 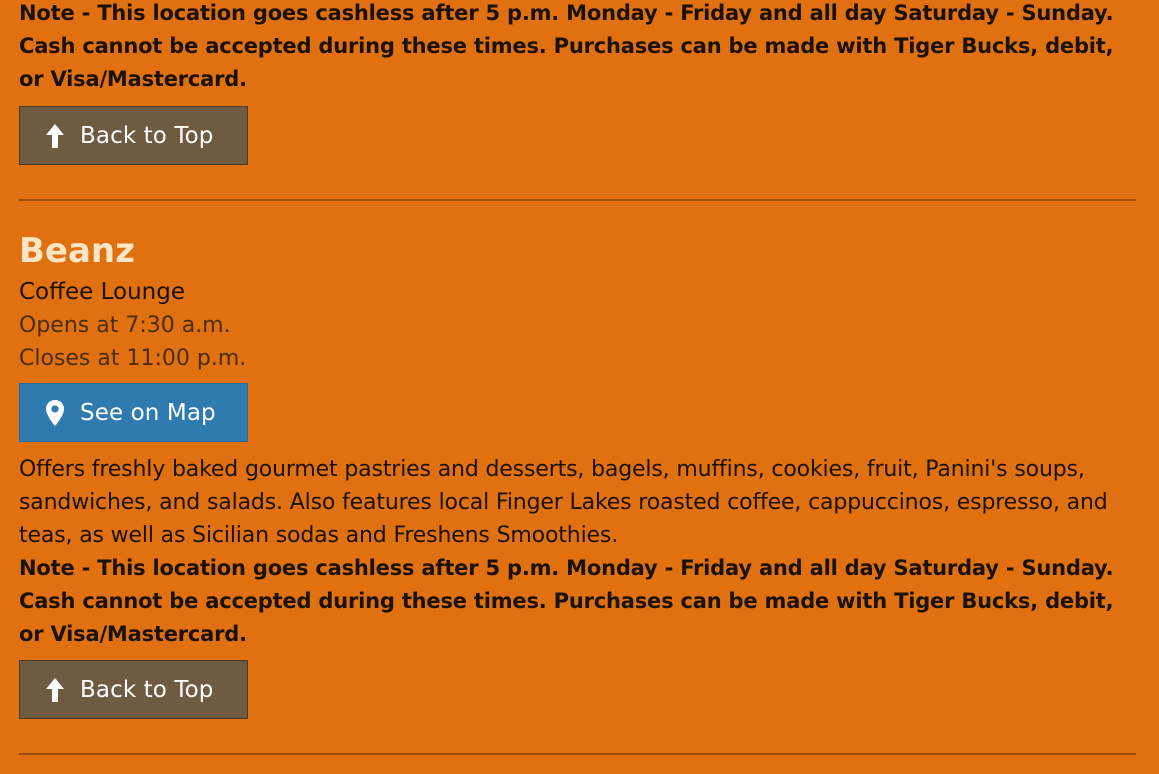 What do you see at coordinates (133, 358) in the screenshot?
I see `closing-time: Closes at 11:00 p.m.` at bounding box center [133, 358].